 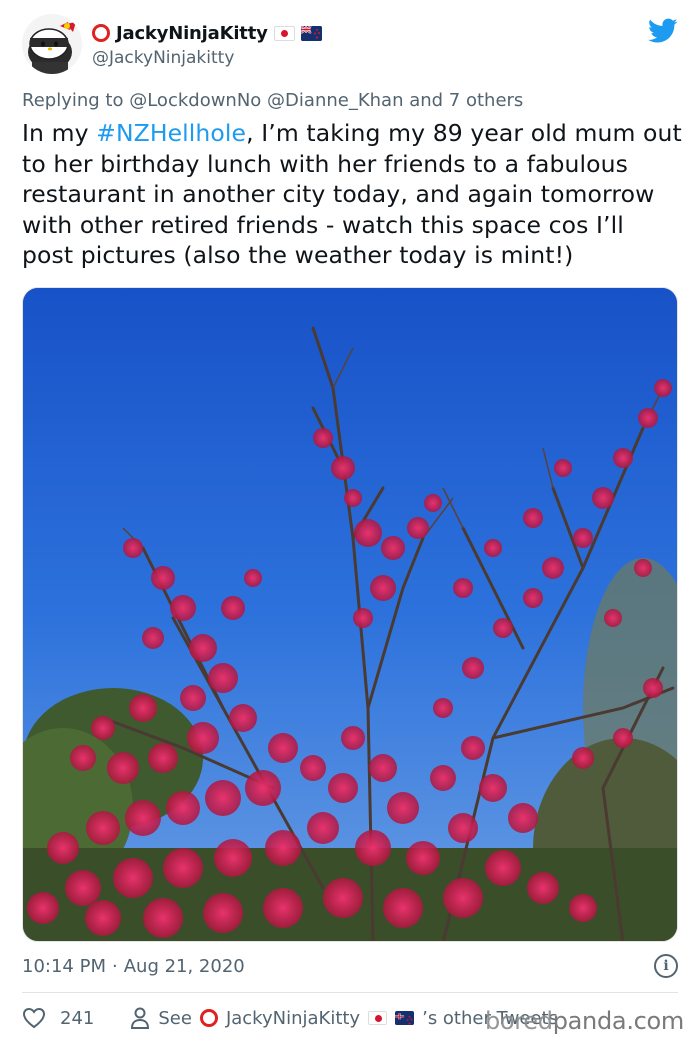 What do you see at coordinates (195, 100) in the screenshot?
I see `reply-mention-lockdownno: @LockdownNo` at bounding box center [195, 100].